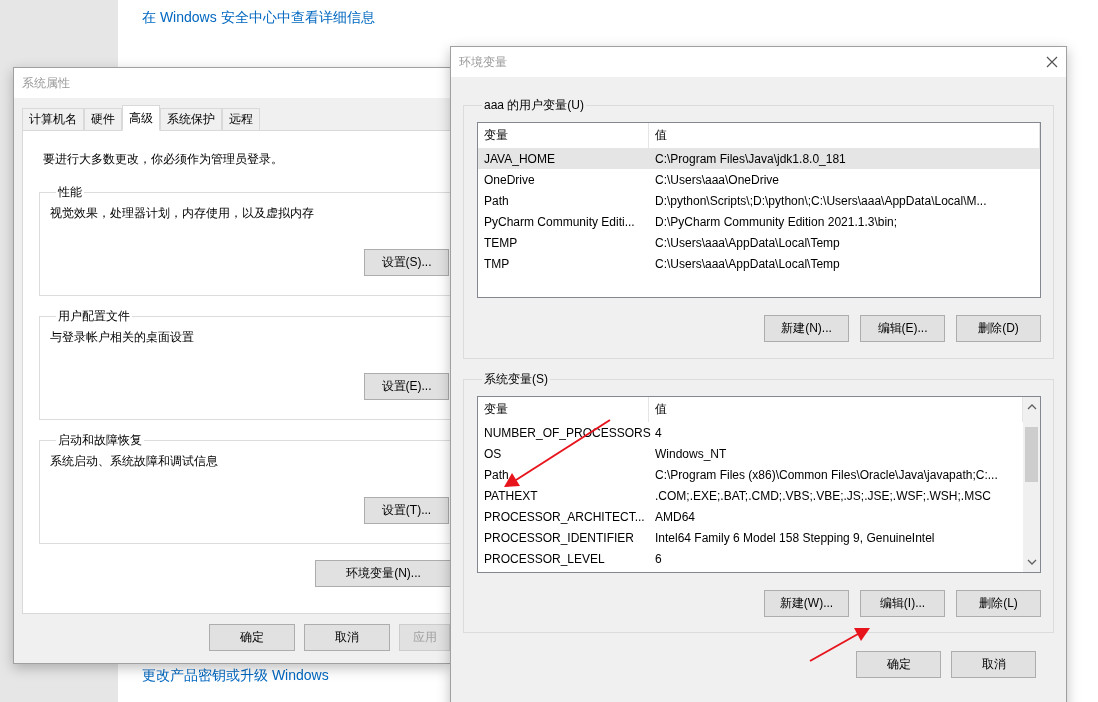 This screenshot has height=702, width=1098. I want to click on variable-row: PROCESSOR_LEVEL 6, so click(750, 558).